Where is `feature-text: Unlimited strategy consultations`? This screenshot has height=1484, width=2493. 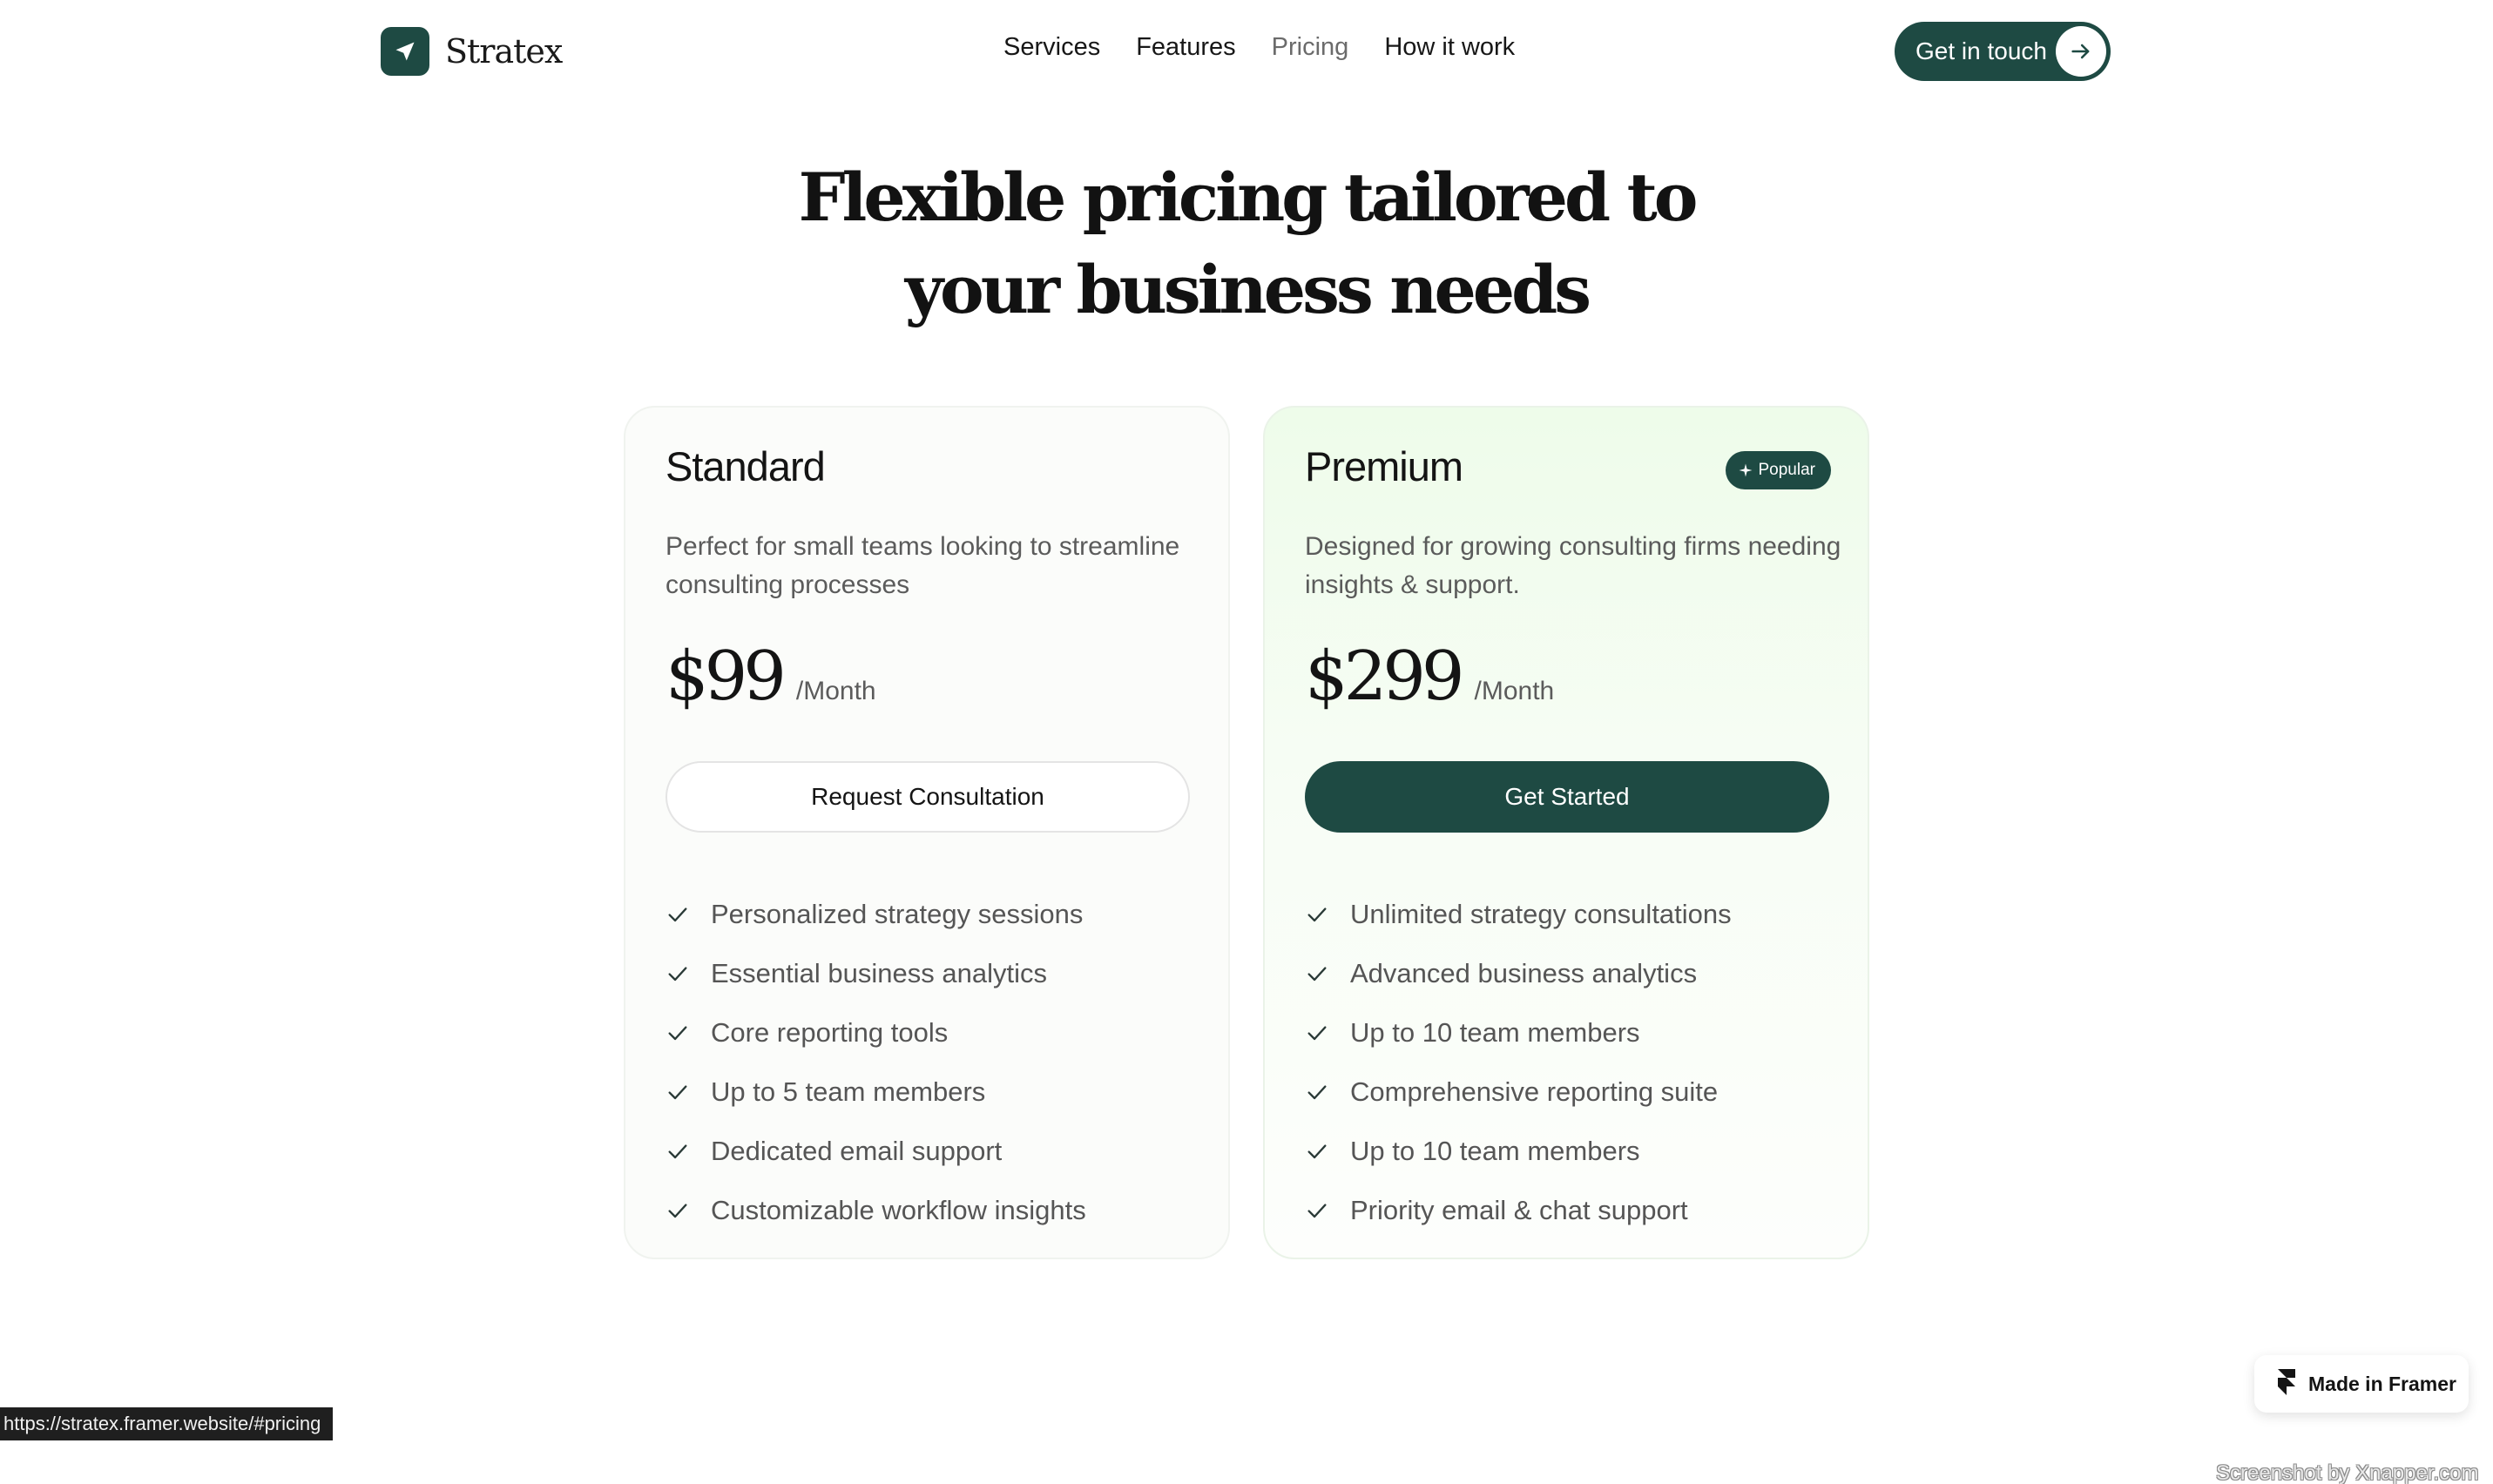
feature-text: Unlimited strategy consultations is located at coordinates (1541, 914).